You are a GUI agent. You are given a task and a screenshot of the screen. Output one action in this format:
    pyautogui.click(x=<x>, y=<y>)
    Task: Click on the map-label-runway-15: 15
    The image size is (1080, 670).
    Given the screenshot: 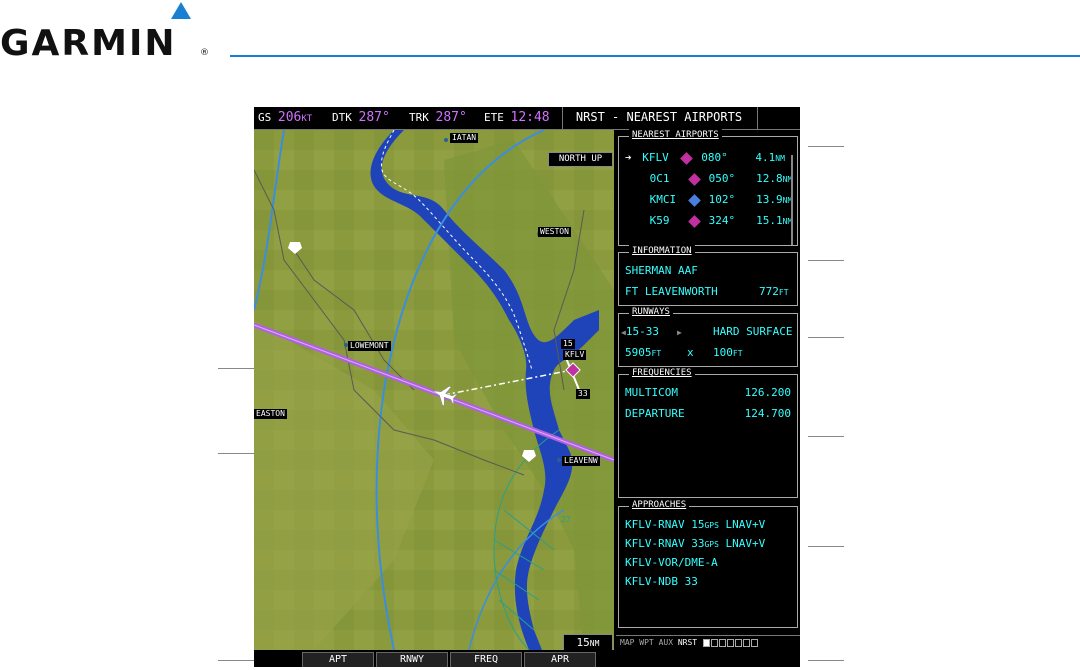 What is the action you would take?
    pyautogui.click(x=568, y=344)
    